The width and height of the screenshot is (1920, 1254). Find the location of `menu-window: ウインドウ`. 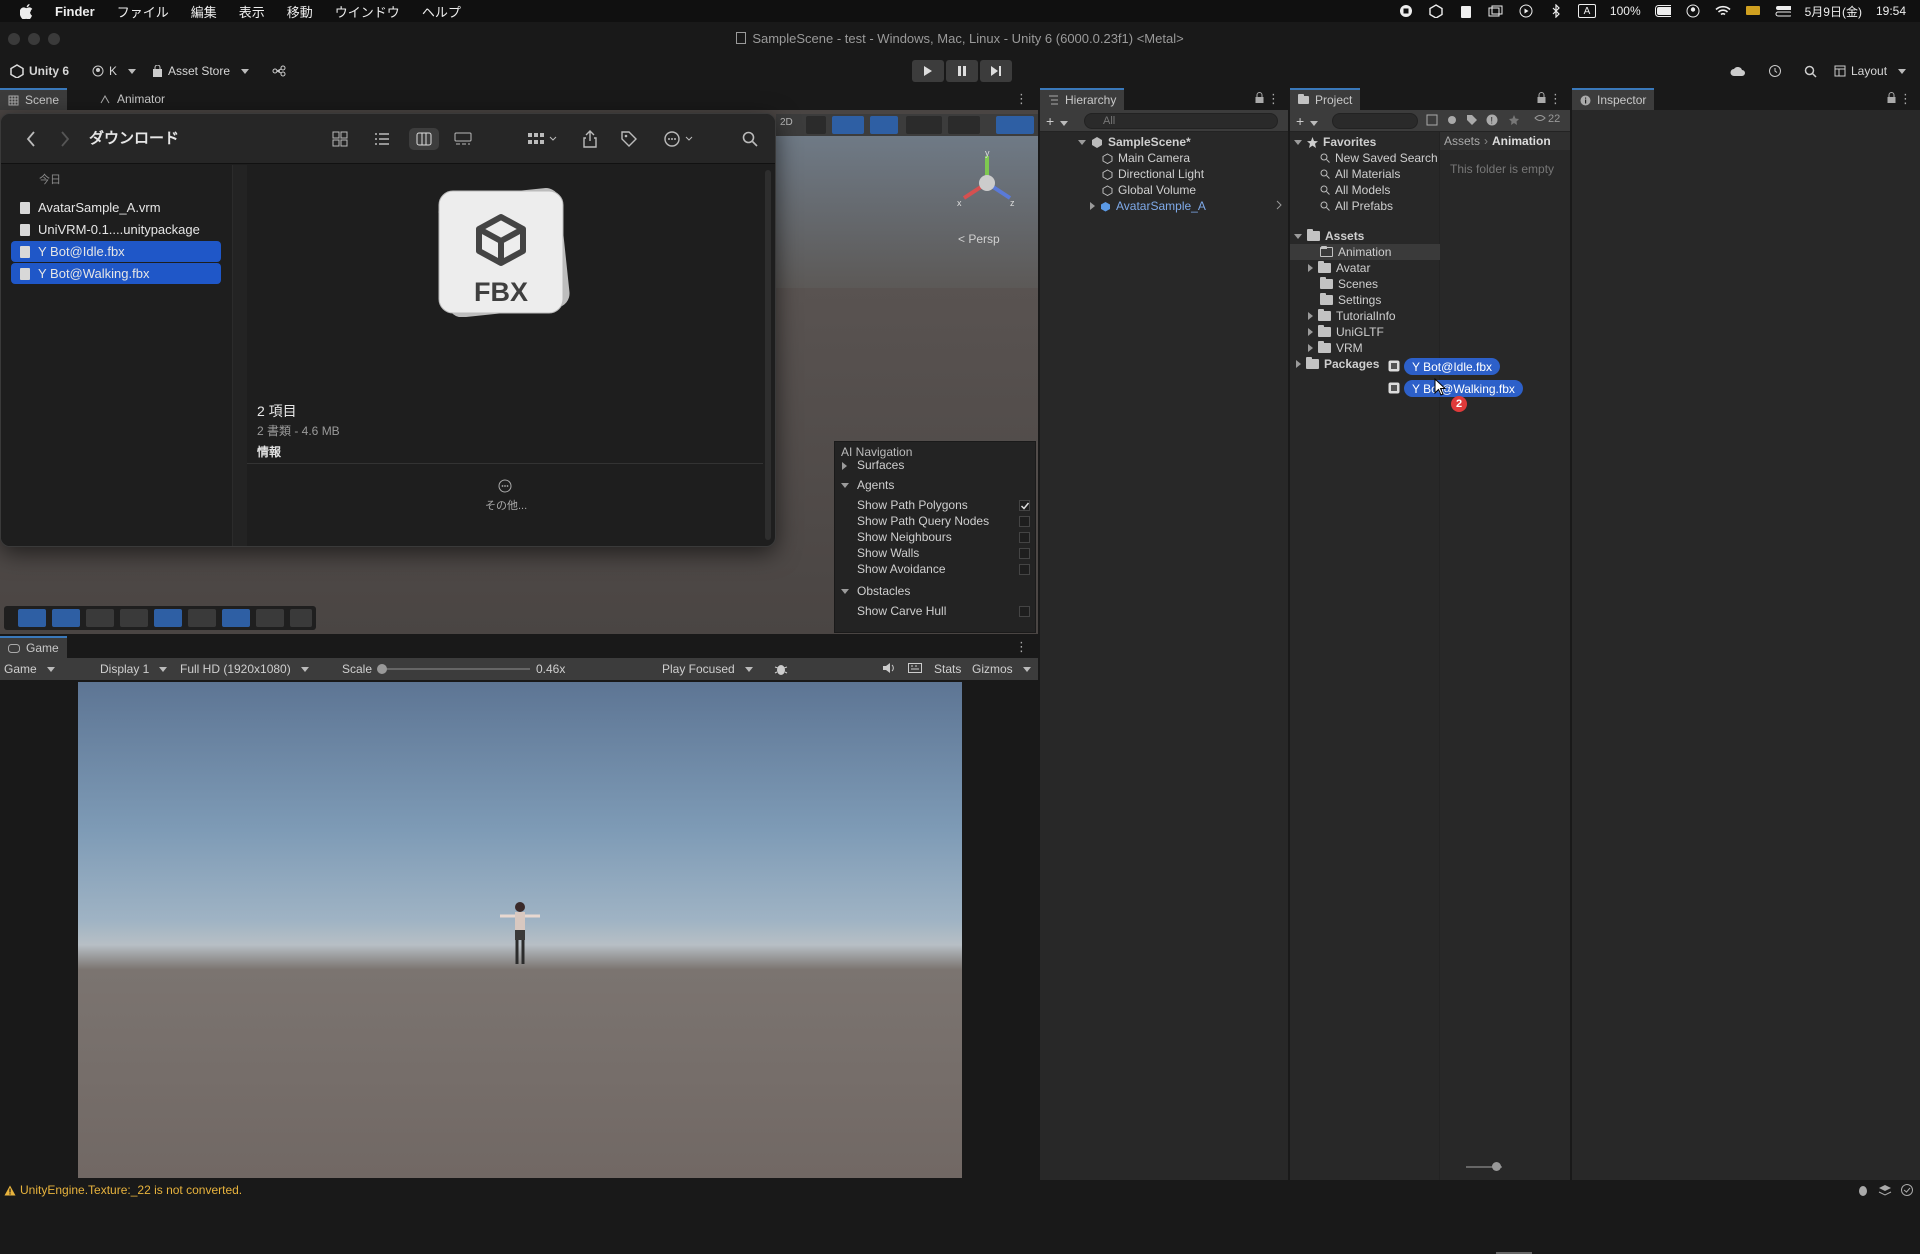

menu-window: ウインドウ is located at coordinates (367, 11).